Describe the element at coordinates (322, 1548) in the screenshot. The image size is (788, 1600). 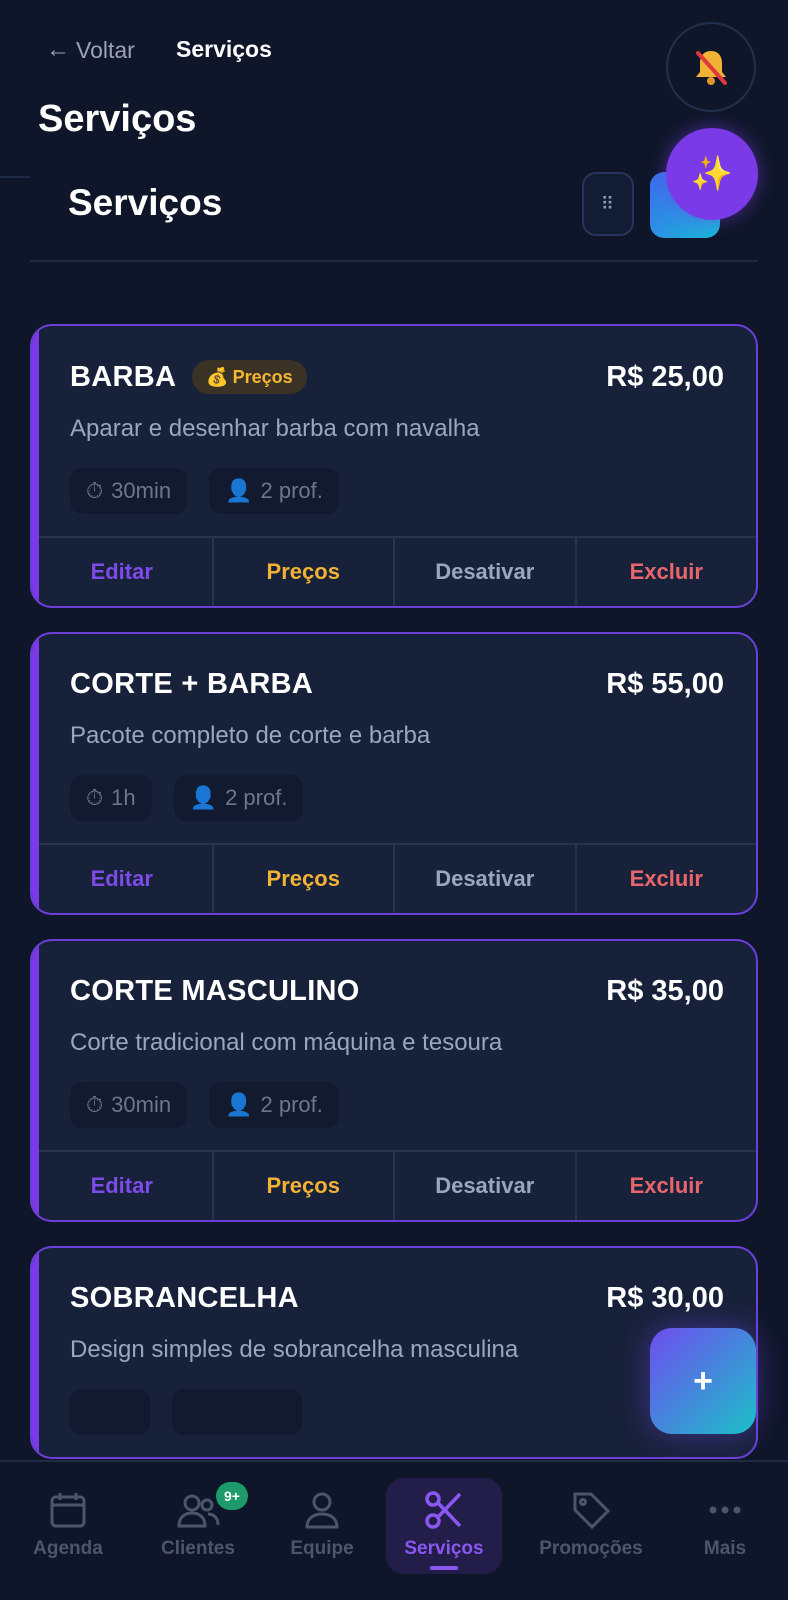
I see `nav-label: Equipe` at that location.